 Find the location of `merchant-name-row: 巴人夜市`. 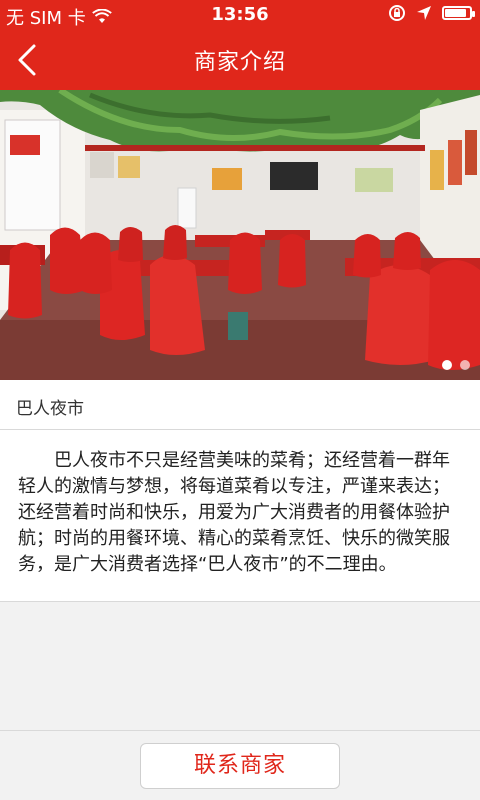

merchant-name-row: 巴人夜市 is located at coordinates (240, 405).